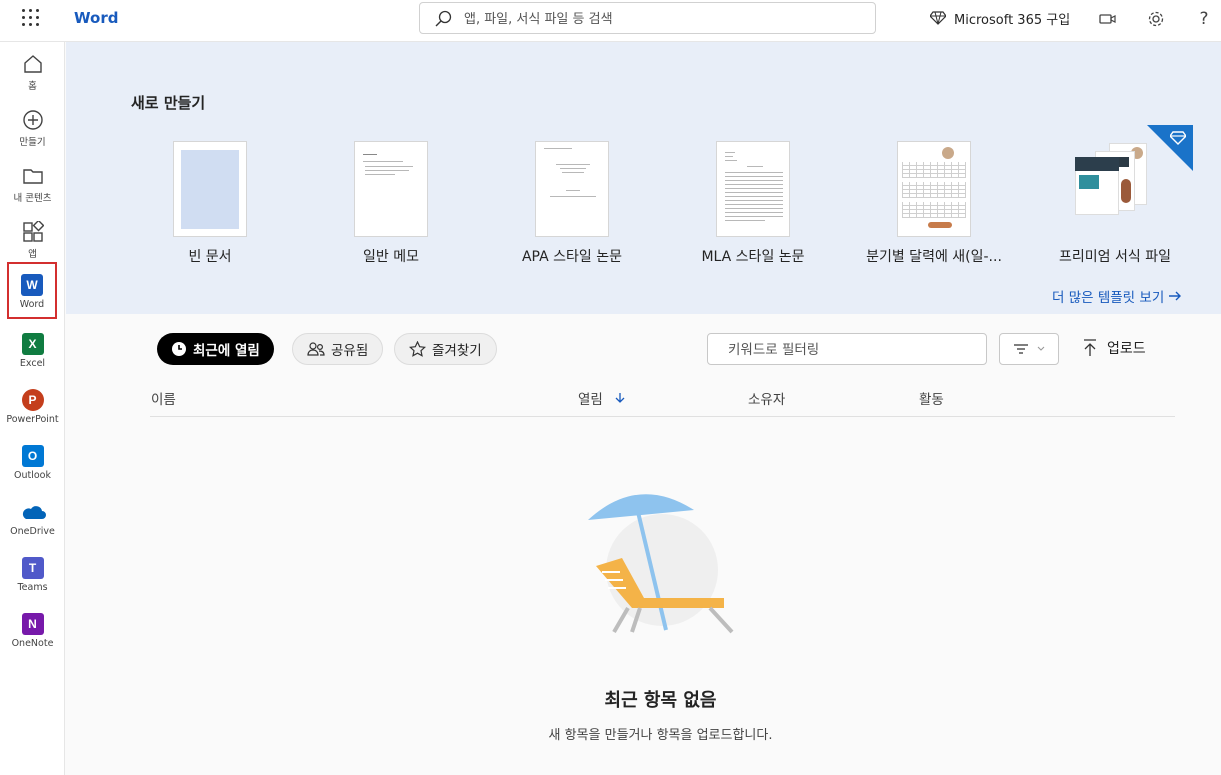 The width and height of the screenshot is (1221, 775). Describe the element at coordinates (179, 349) in the screenshot. I see `clock-icon` at that location.